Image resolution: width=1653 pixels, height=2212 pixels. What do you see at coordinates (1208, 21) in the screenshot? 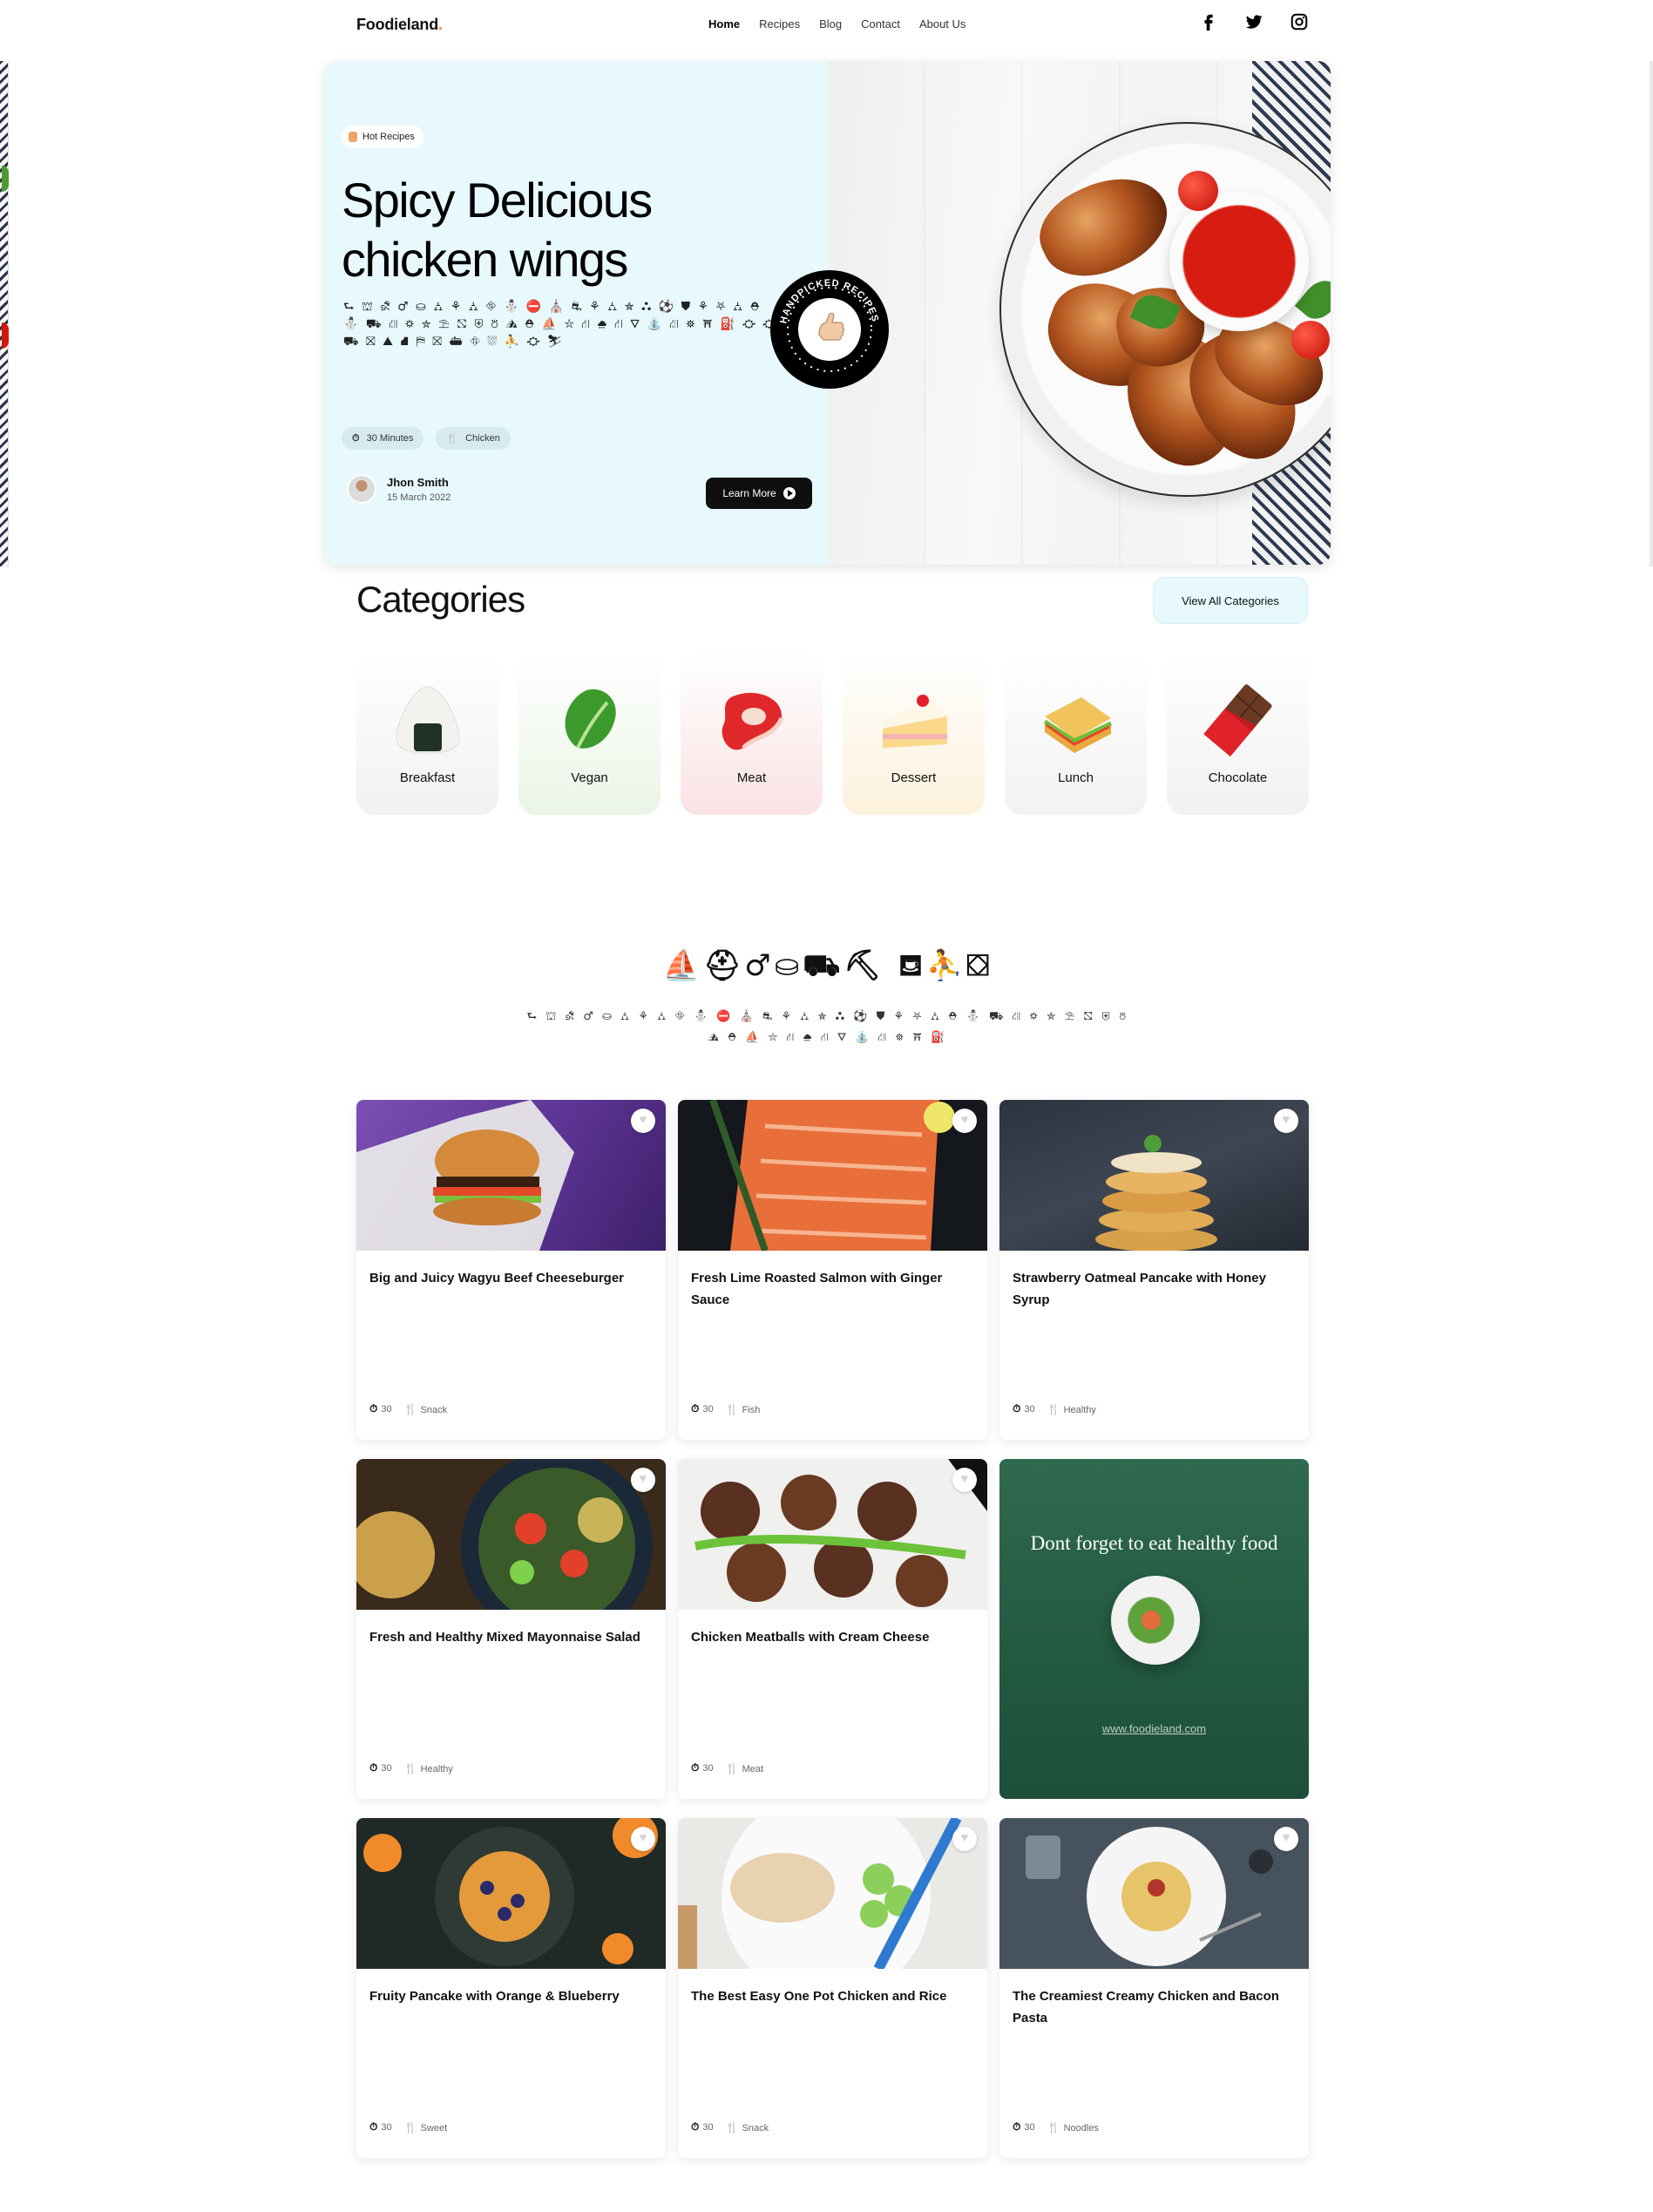
I see `facebook-icon` at bounding box center [1208, 21].